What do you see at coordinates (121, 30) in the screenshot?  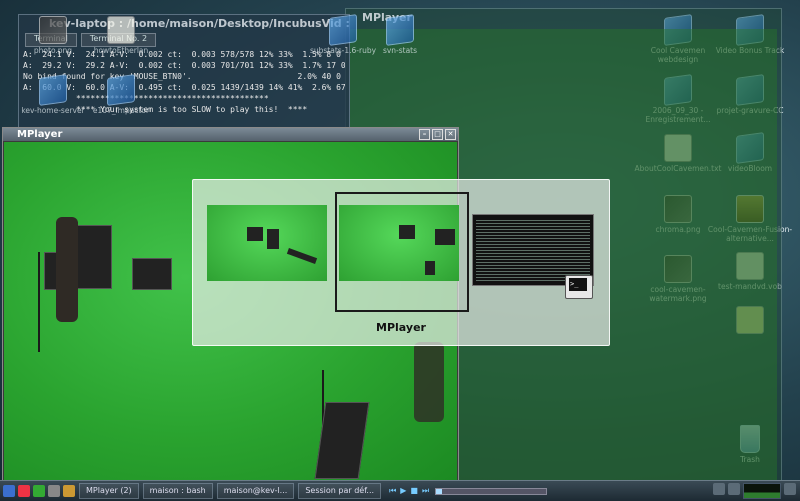 I see `text-file-icon` at bounding box center [121, 30].